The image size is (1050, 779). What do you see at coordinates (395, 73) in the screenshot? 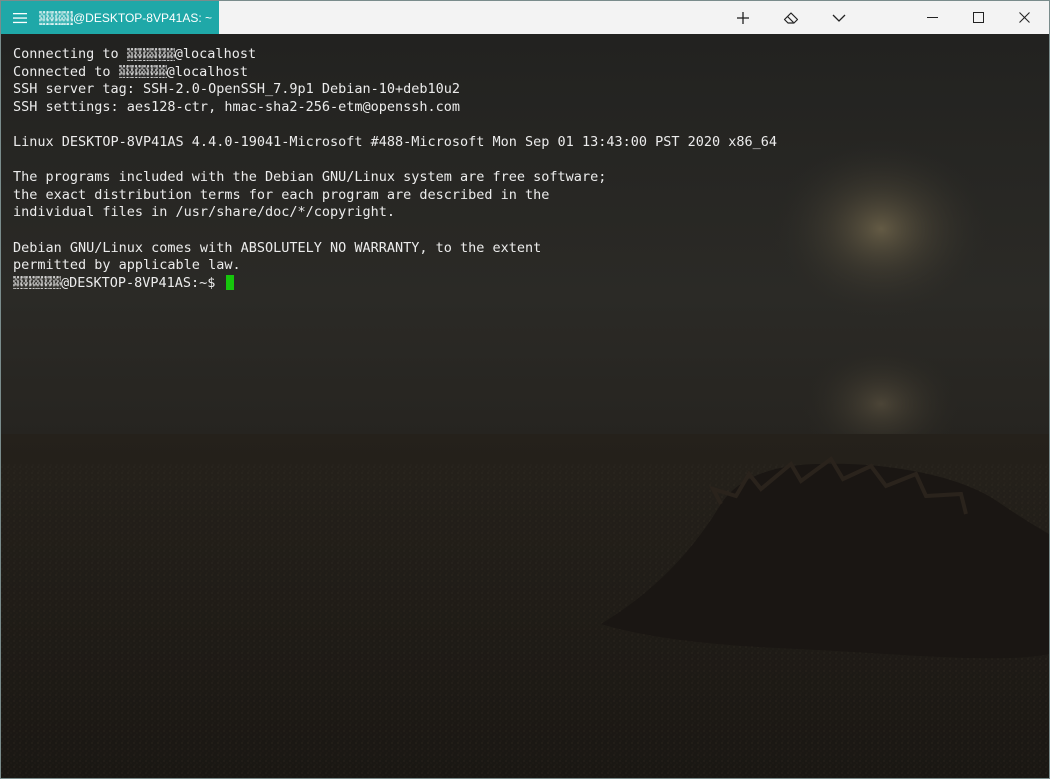
I see `terminal-line: Connected to @localhost` at bounding box center [395, 73].